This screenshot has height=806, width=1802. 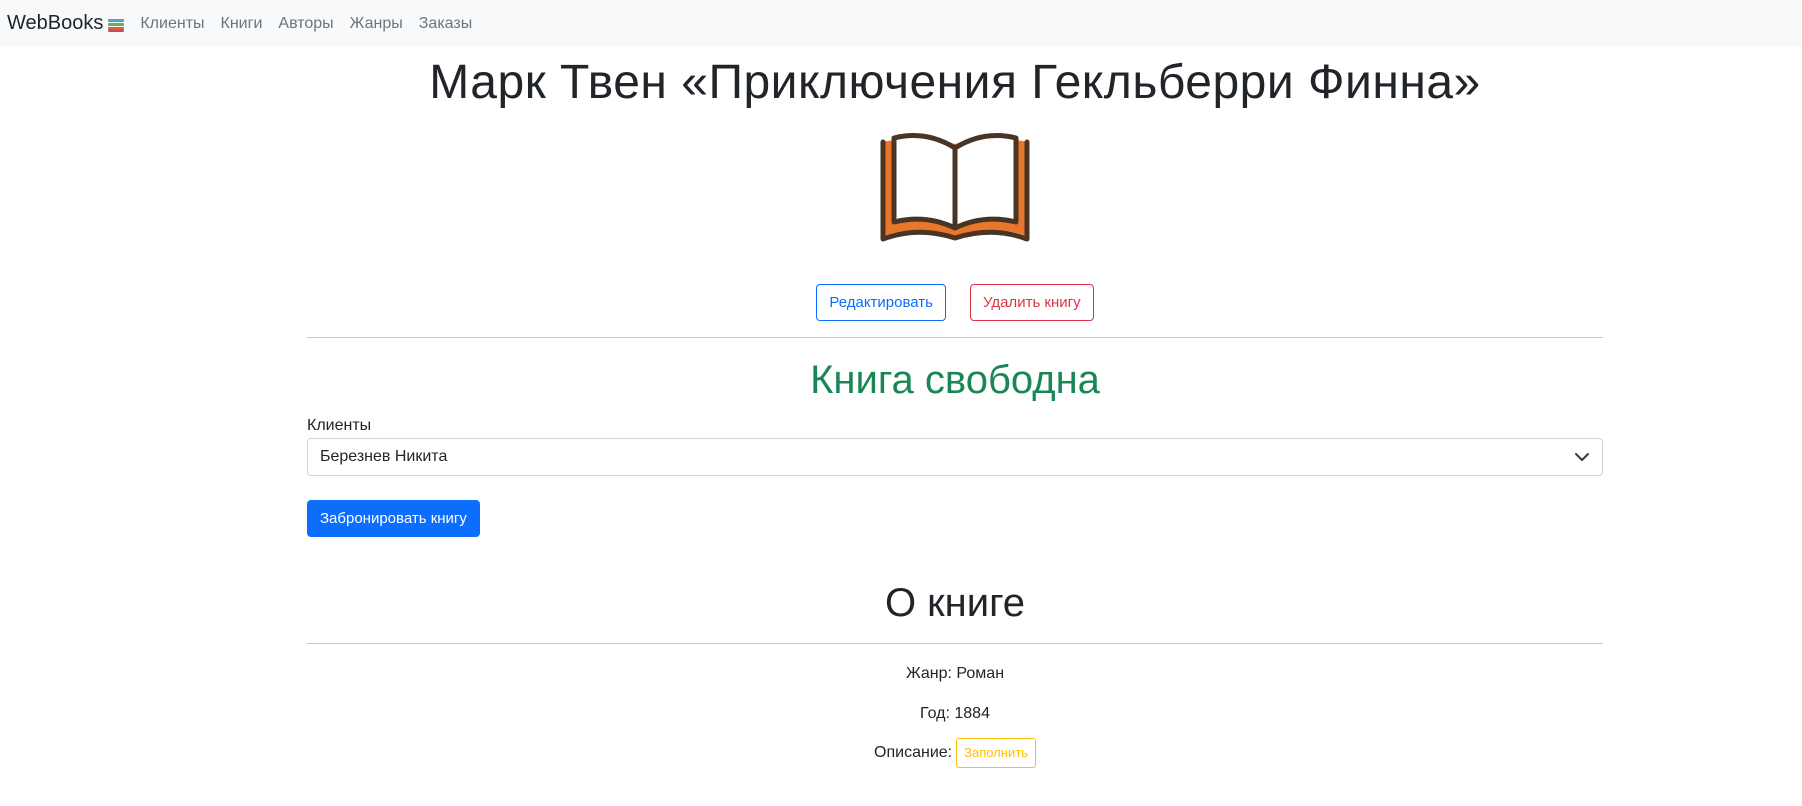 What do you see at coordinates (116, 25) in the screenshot?
I see `books-icon` at bounding box center [116, 25].